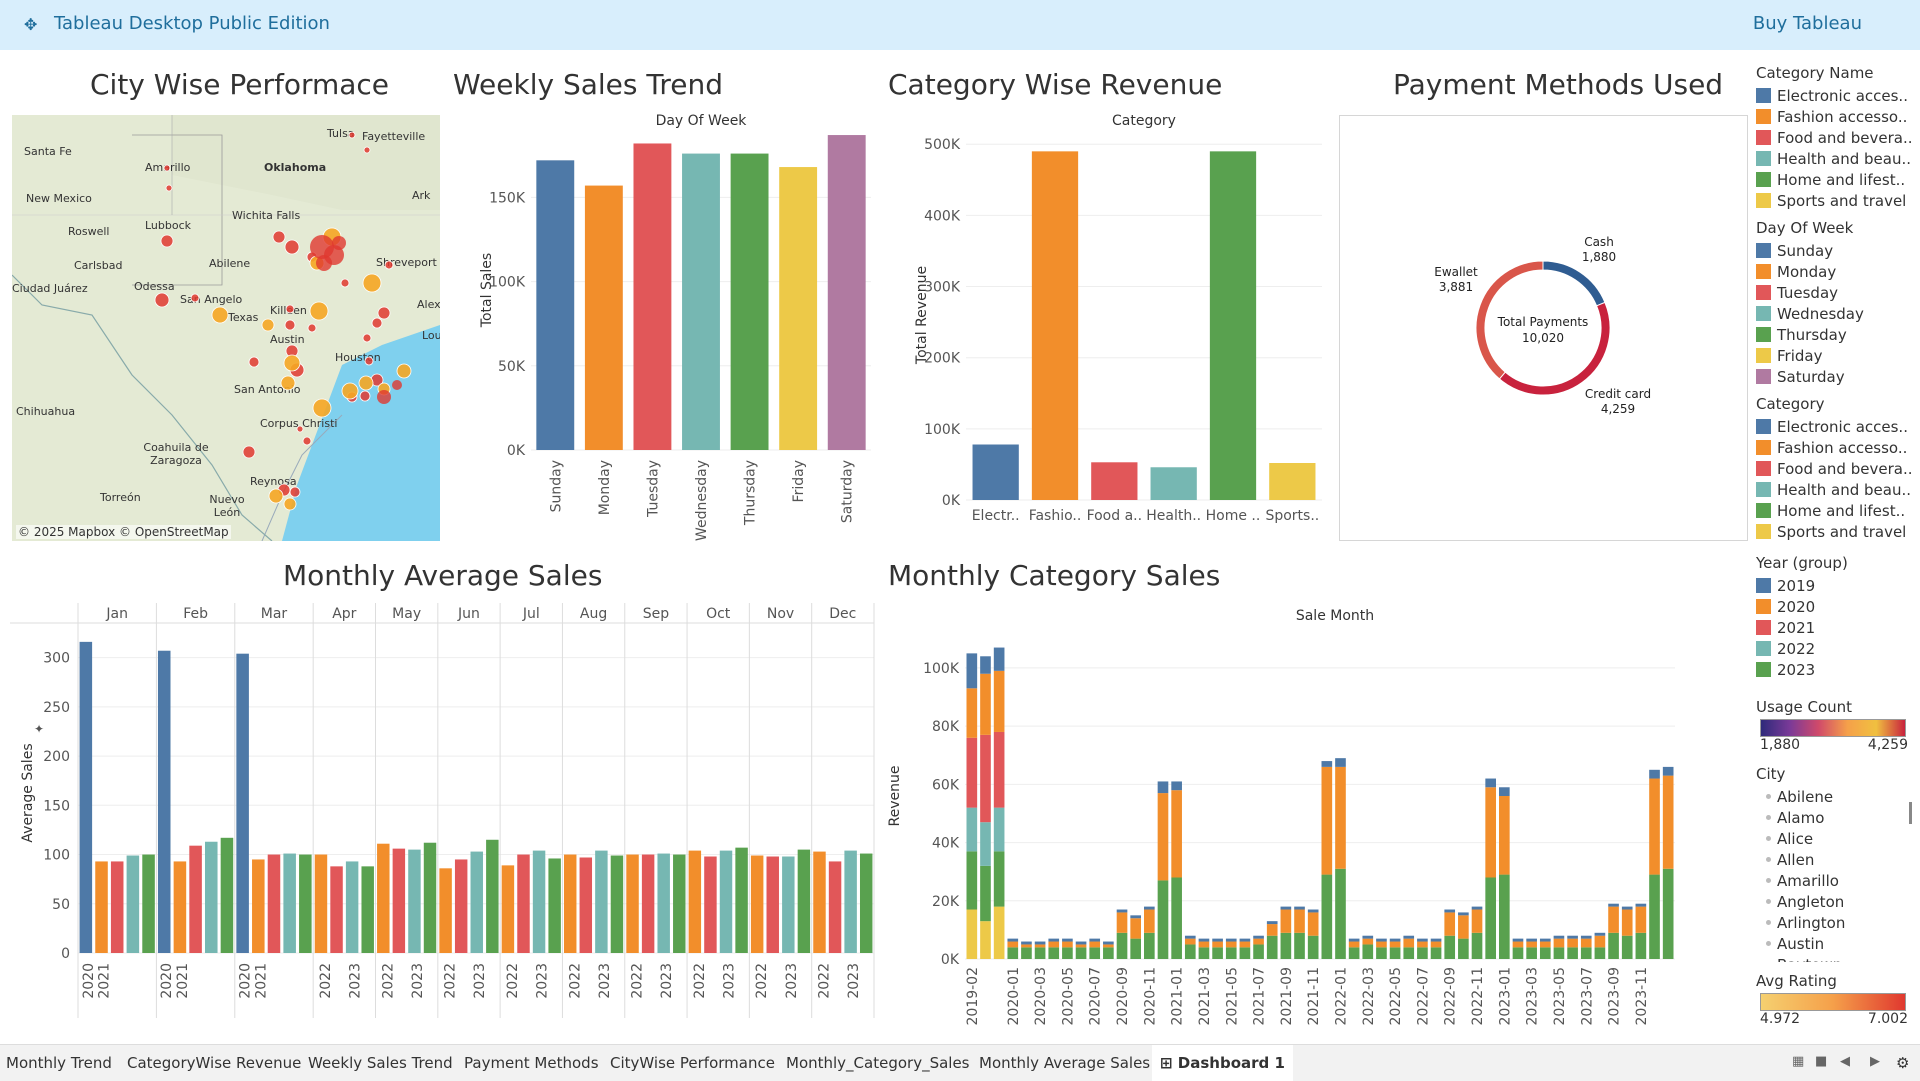 This screenshot has width=1920, height=1081. I want to click on legend-item: Home and lifest.., so click(1838, 510).